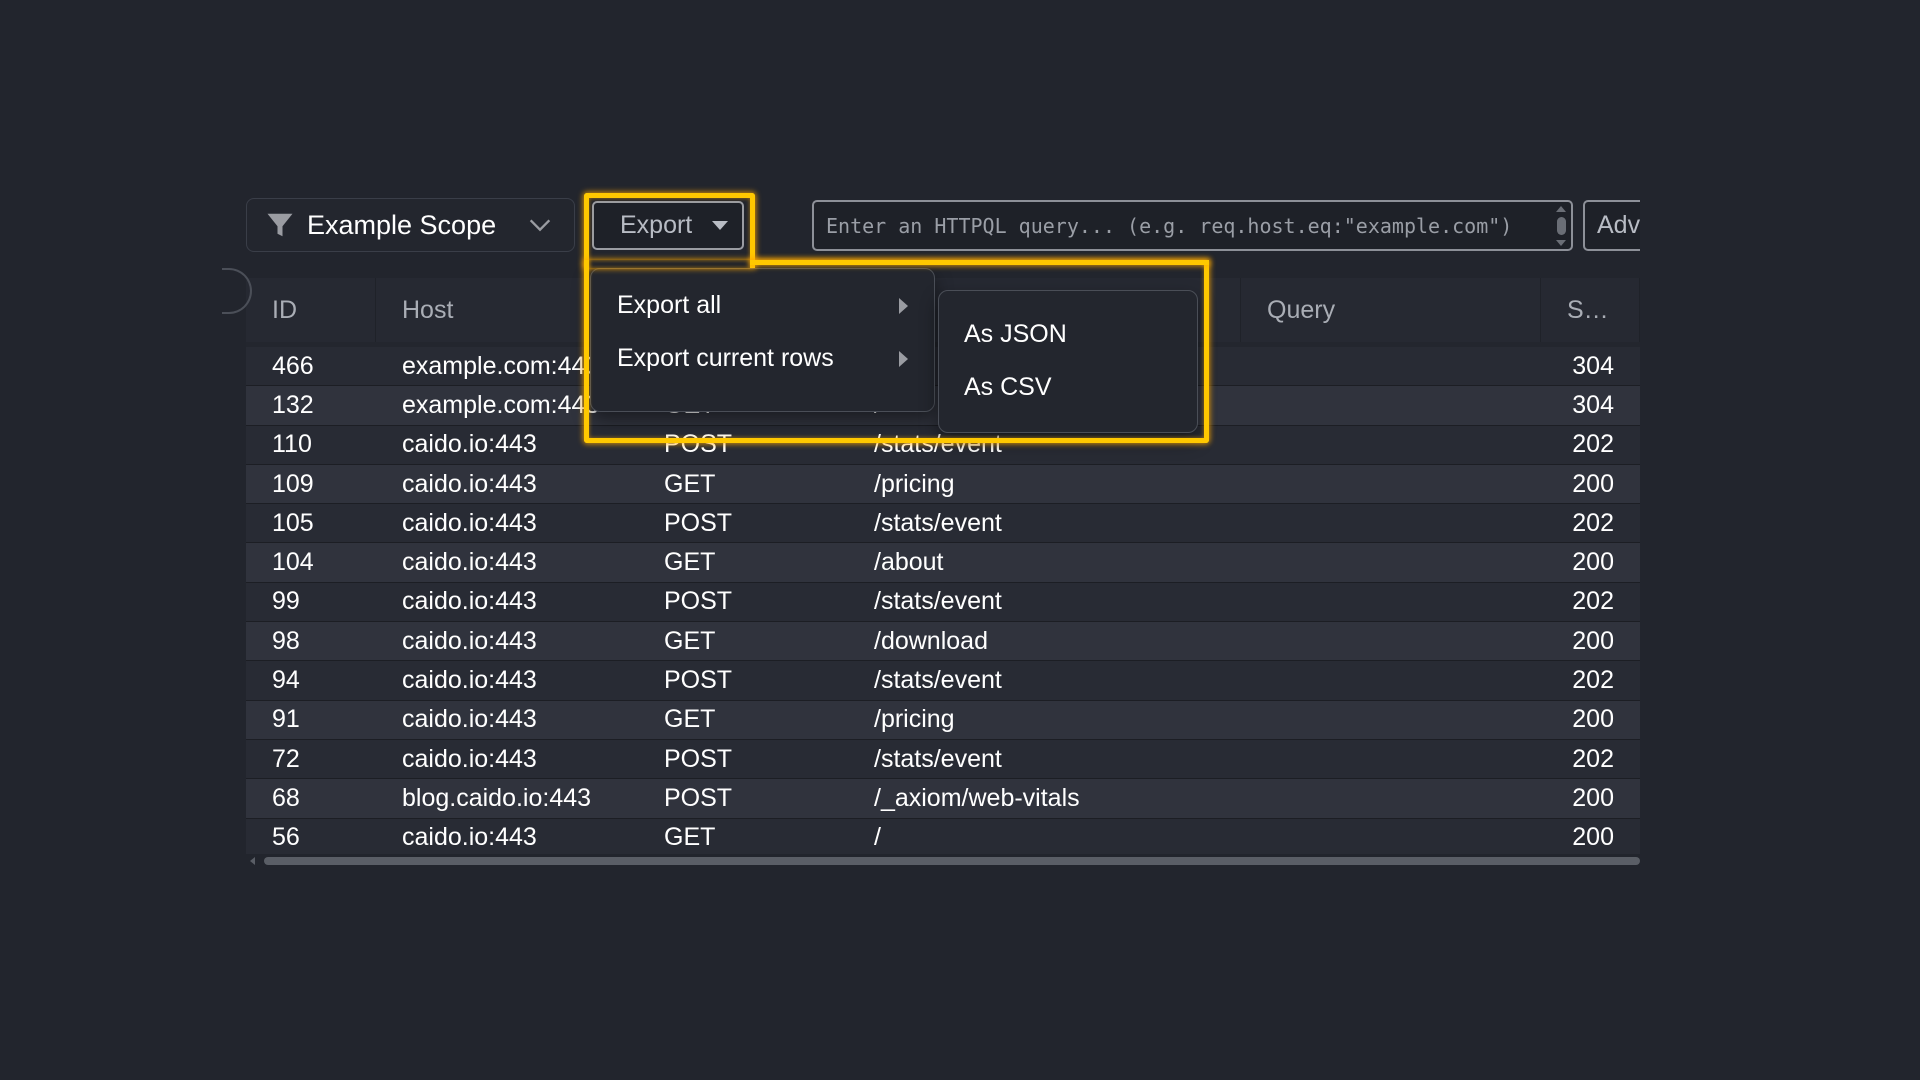  What do you see at coordinates (286, 797) in the screenshot?
I see `cell-id: 68` at bounding box center [286, 797].